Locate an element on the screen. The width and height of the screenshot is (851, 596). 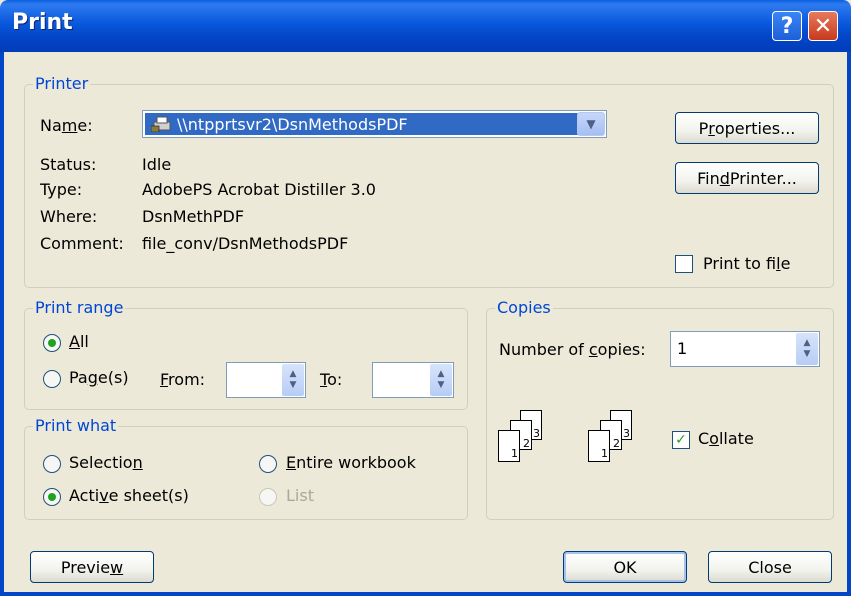
name-label: Name: is located at coordinates (66, 125).